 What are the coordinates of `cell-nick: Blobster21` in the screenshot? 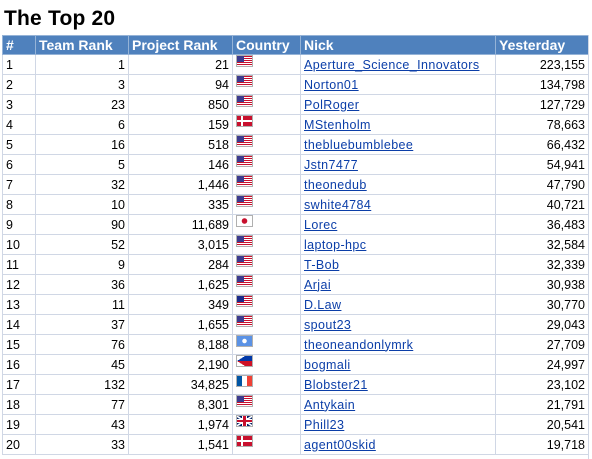 It's located at (398, 384).